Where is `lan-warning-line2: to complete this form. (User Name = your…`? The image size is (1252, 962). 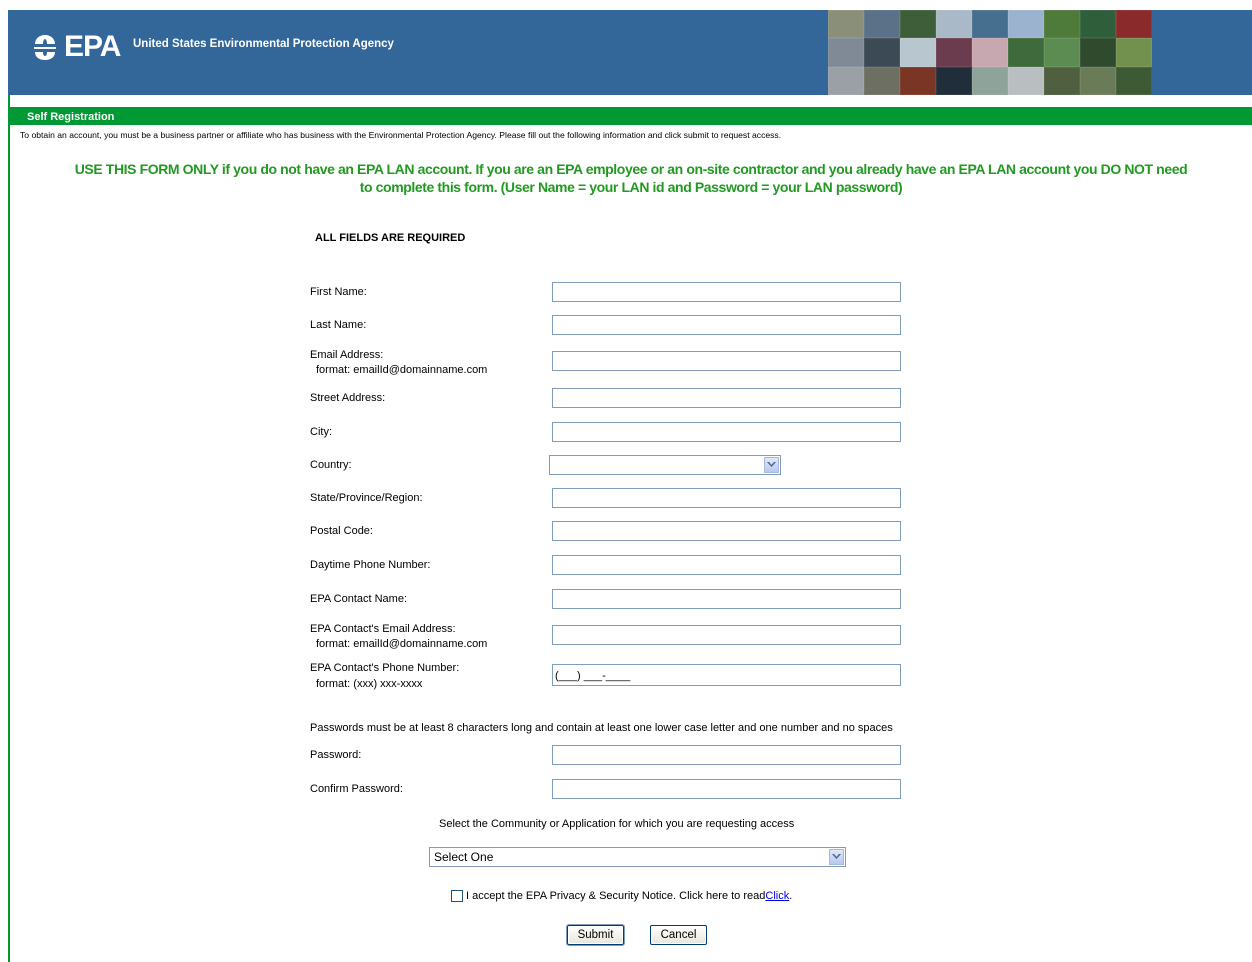
lan-warning-line2: to complete this form. (User Name = your… is located at coordinates (631, 187).